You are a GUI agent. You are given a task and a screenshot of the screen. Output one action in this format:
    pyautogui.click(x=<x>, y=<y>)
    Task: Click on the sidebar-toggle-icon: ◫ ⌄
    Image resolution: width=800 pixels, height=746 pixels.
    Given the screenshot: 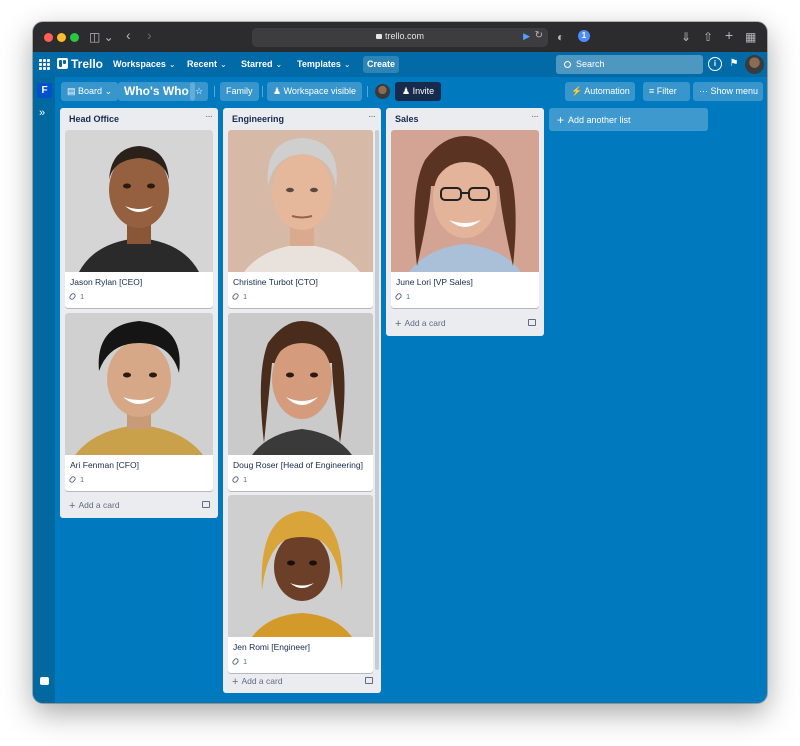 What is the action you would take?
    pyautogui.click(x=101, y=37)
    